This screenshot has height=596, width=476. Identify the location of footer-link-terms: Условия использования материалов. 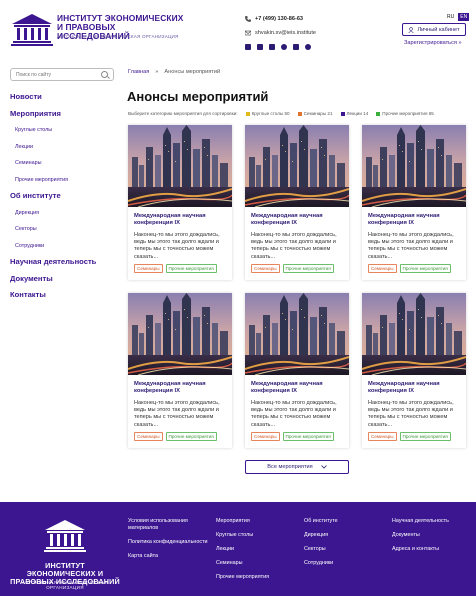
(168, 525).